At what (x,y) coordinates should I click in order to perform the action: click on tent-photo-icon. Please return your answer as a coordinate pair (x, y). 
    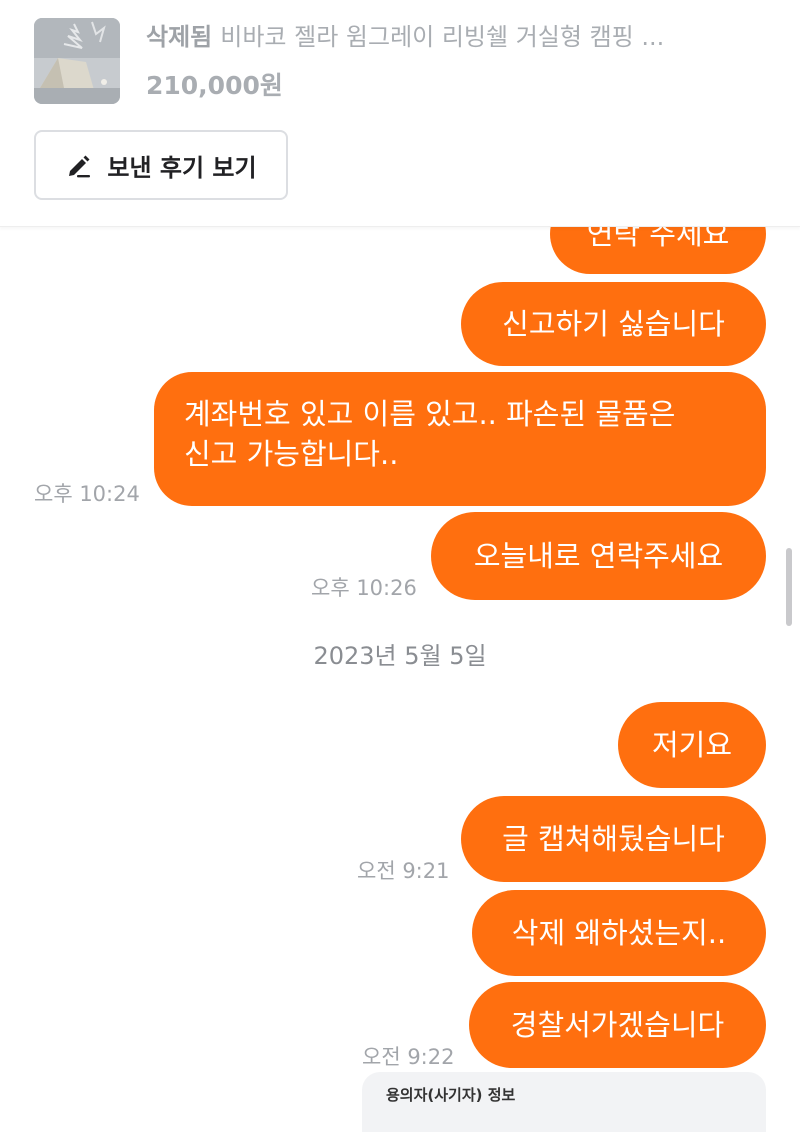
    Looking at the image, I should click on (77, 61).